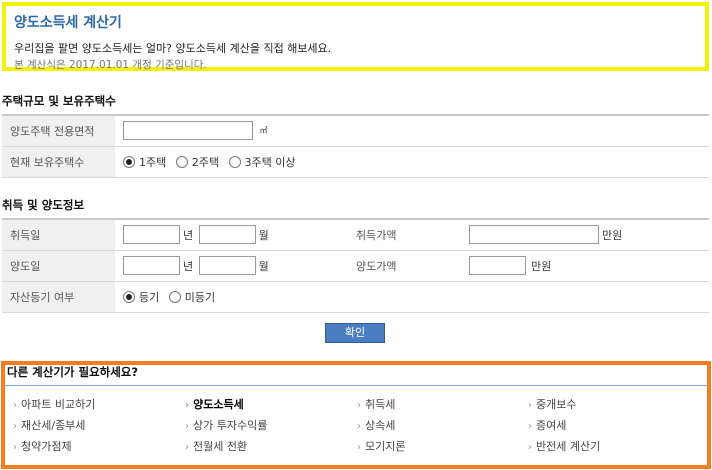  Describe the element at coordinates (568, 446) in the screenshot. I see `calculator-link-label: 반전세 계산기` at that location.